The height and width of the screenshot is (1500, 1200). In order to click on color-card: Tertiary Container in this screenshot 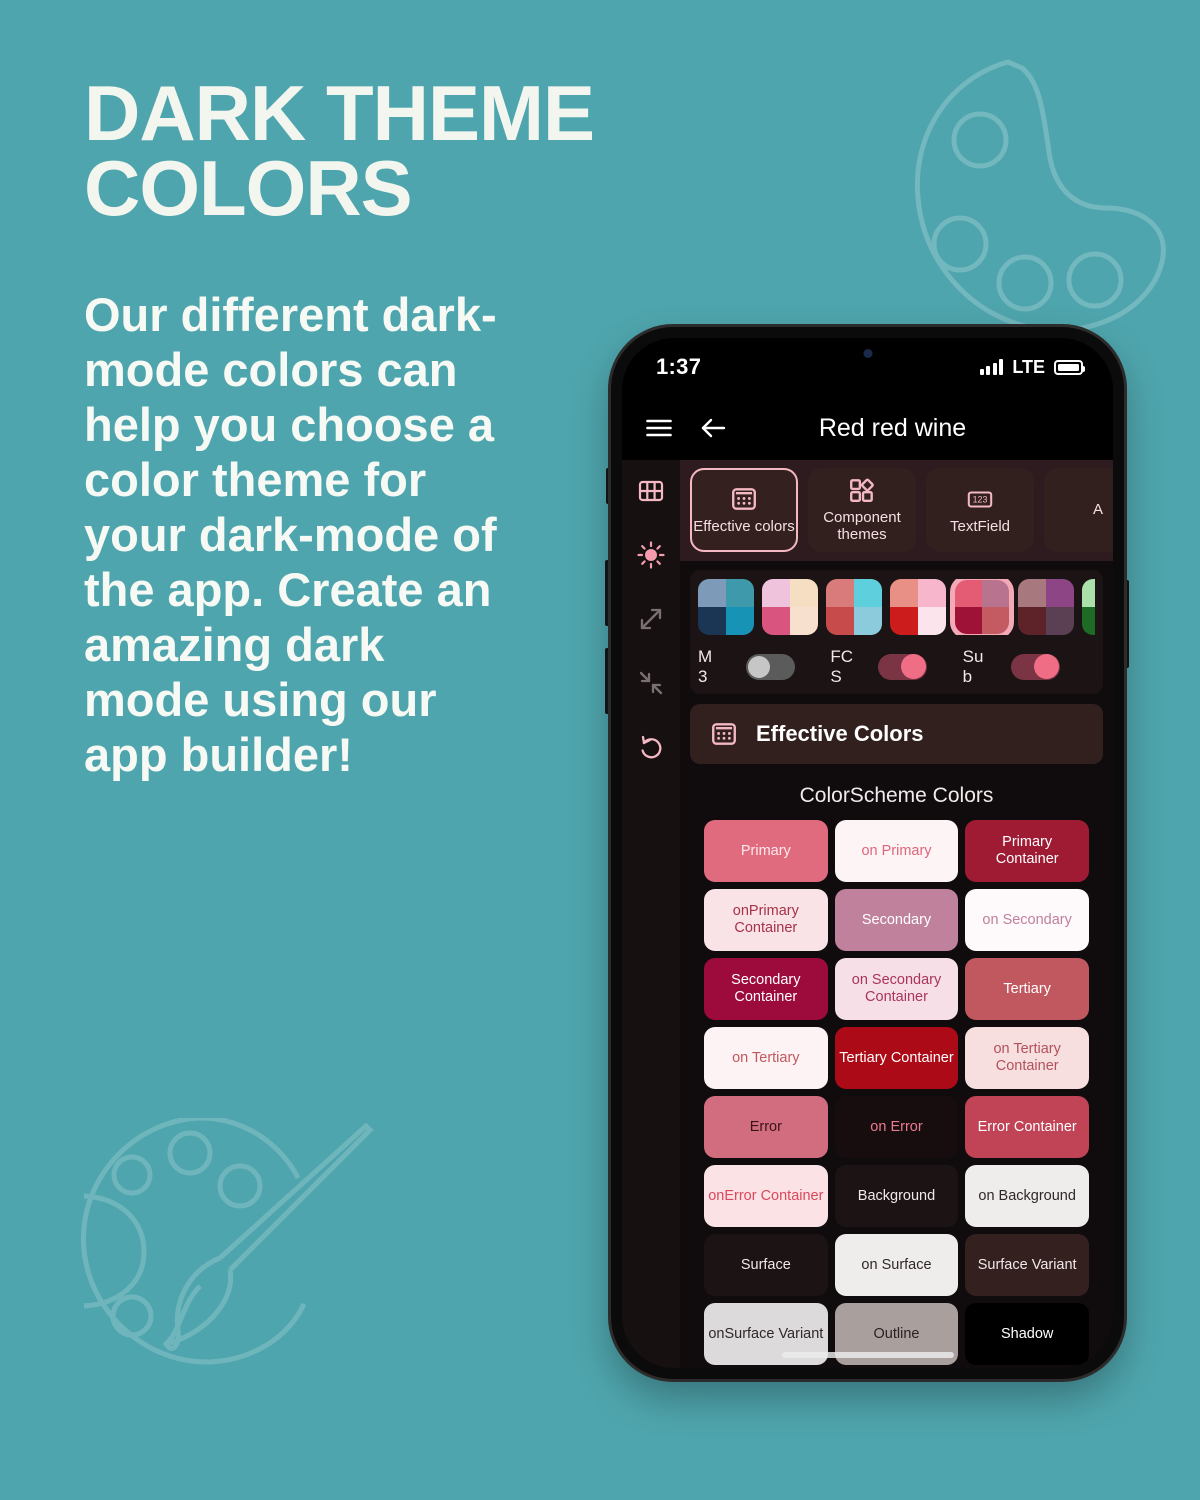, I will do `click(896, 1058)`.